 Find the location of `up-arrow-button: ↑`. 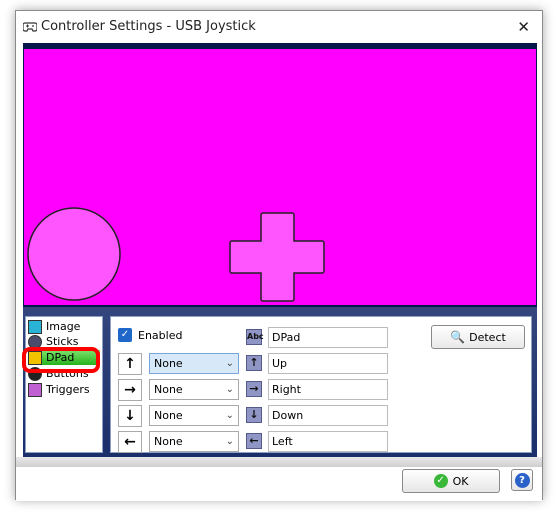

up-arrow-button: ↑ is located at coordinates (130, 364).